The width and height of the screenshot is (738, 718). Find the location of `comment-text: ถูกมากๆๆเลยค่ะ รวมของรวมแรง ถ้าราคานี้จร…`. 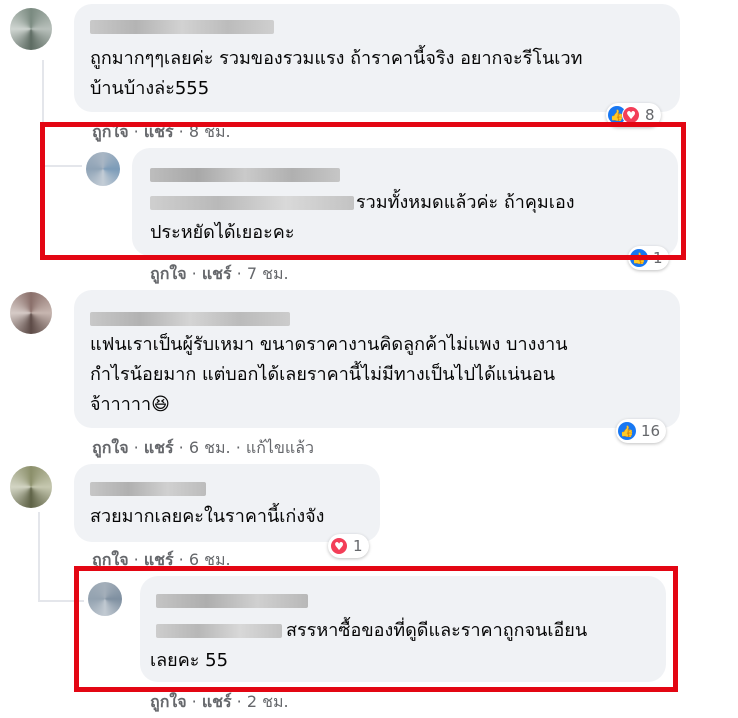

comment-text: ถูกมากๆๆเลยค่ะ รวมของรวมแรง ถ้าราคานี้จร… is located at coordinates (336, 73).